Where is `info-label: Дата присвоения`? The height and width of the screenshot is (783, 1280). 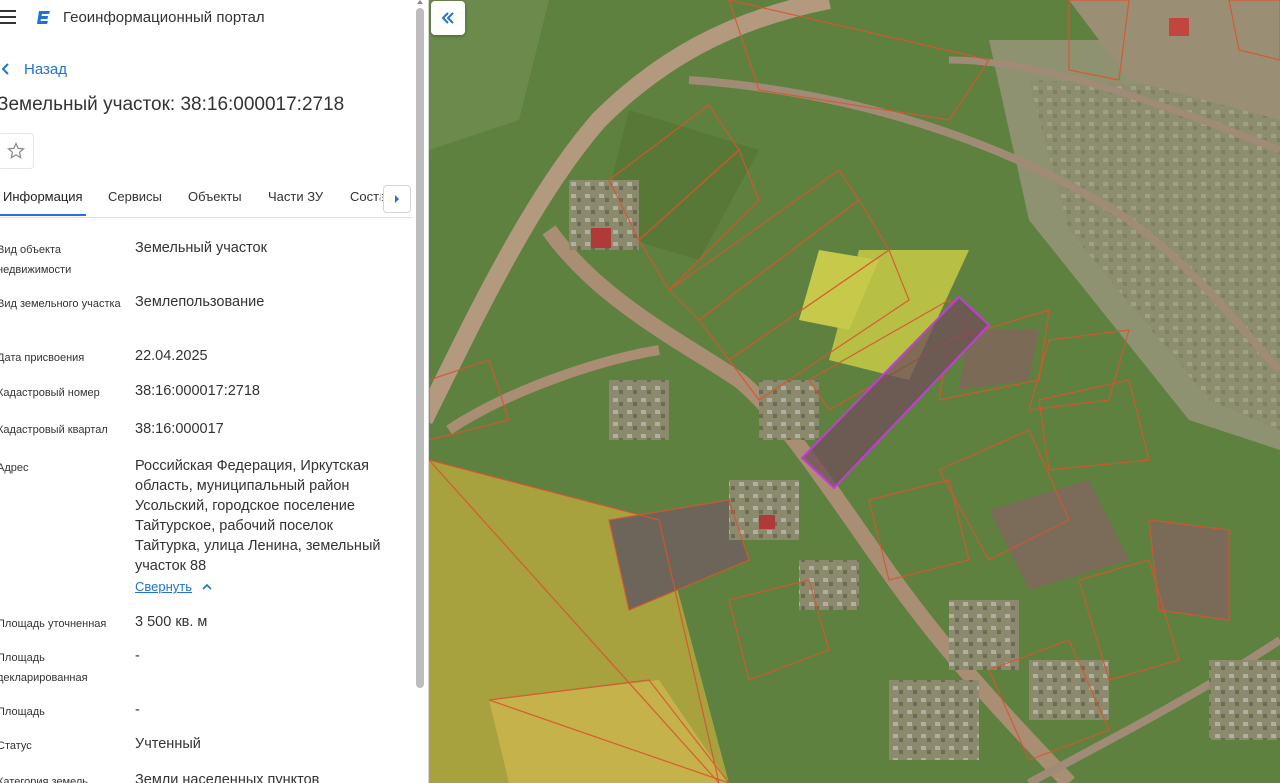 info-label: Дата присвоения is located at coordinates (42, 358).